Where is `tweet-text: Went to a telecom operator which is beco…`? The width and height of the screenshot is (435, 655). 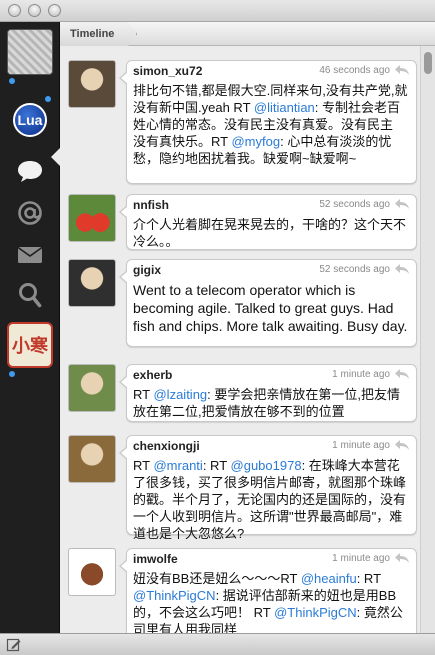
tweet-text: Went to a telecom operator which is beco… is located at coordinates (270, 308).